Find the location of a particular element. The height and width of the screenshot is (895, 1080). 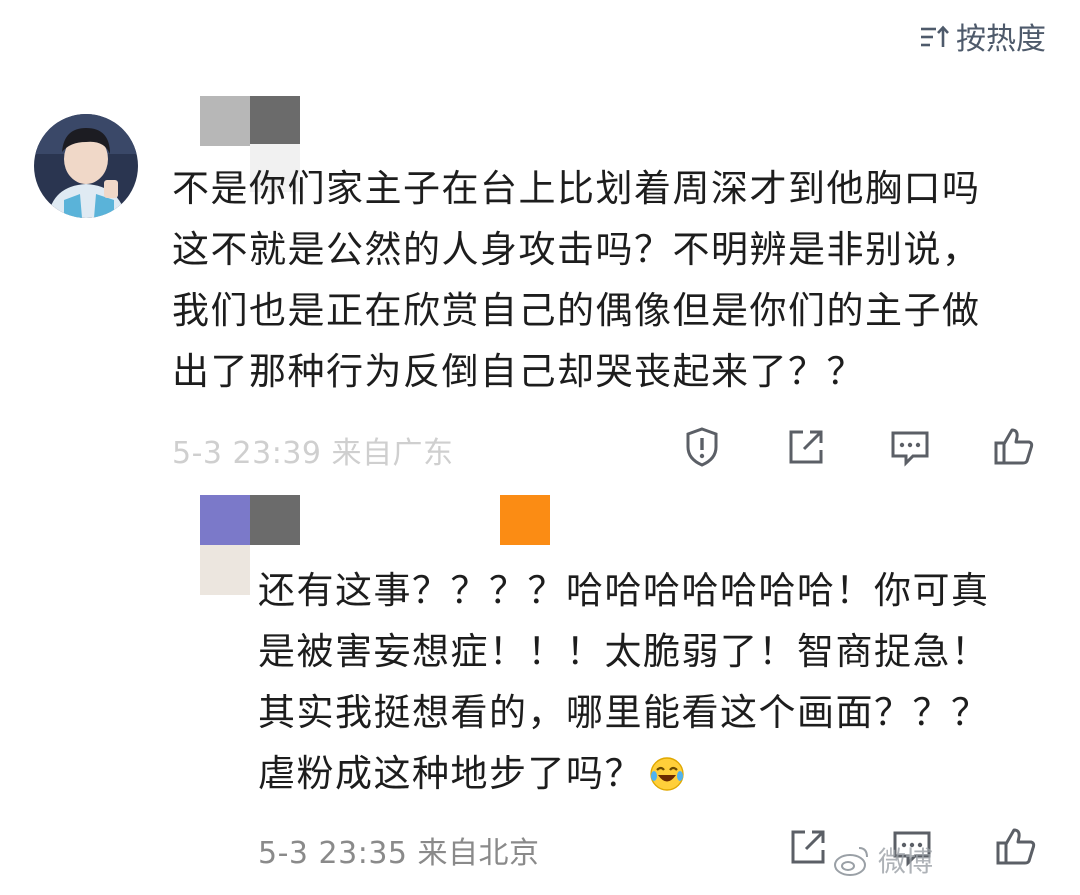

comment-line: 这不就是公然的人身攻击吗？不明辨是非别说， is located at coordinates (576, 249).